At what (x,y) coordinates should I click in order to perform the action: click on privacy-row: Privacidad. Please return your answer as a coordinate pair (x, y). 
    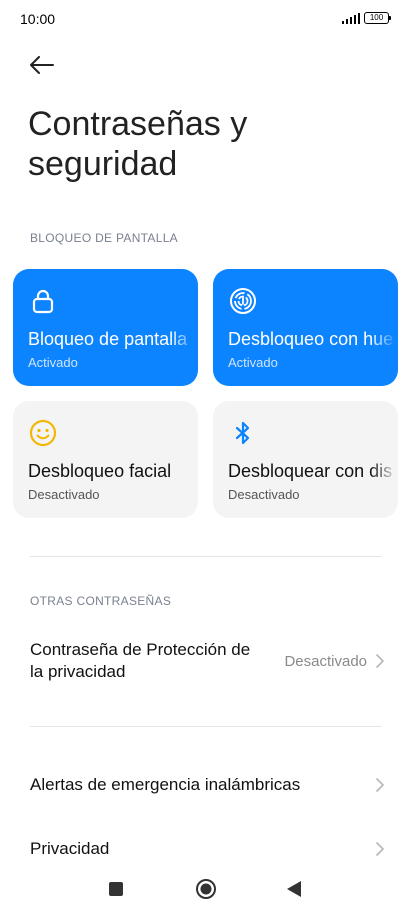
    Looking at the image, I should click on (207, 849).